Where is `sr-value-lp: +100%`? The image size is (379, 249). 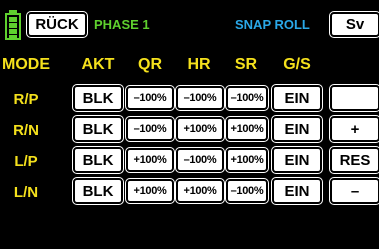
sr-value-lp: +100% is located at coordinates (247, 160).